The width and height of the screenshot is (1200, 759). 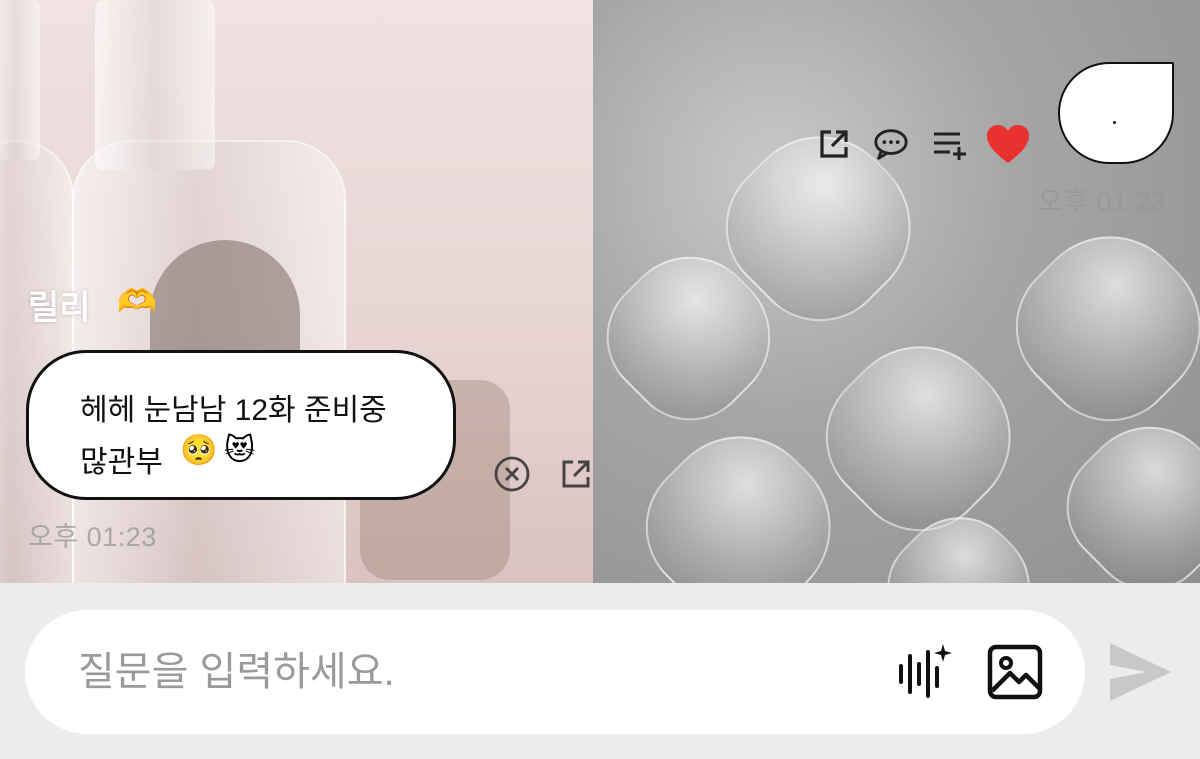 I want to click on received-timestamp: 오후 01:23, so click(x=92, y=537).